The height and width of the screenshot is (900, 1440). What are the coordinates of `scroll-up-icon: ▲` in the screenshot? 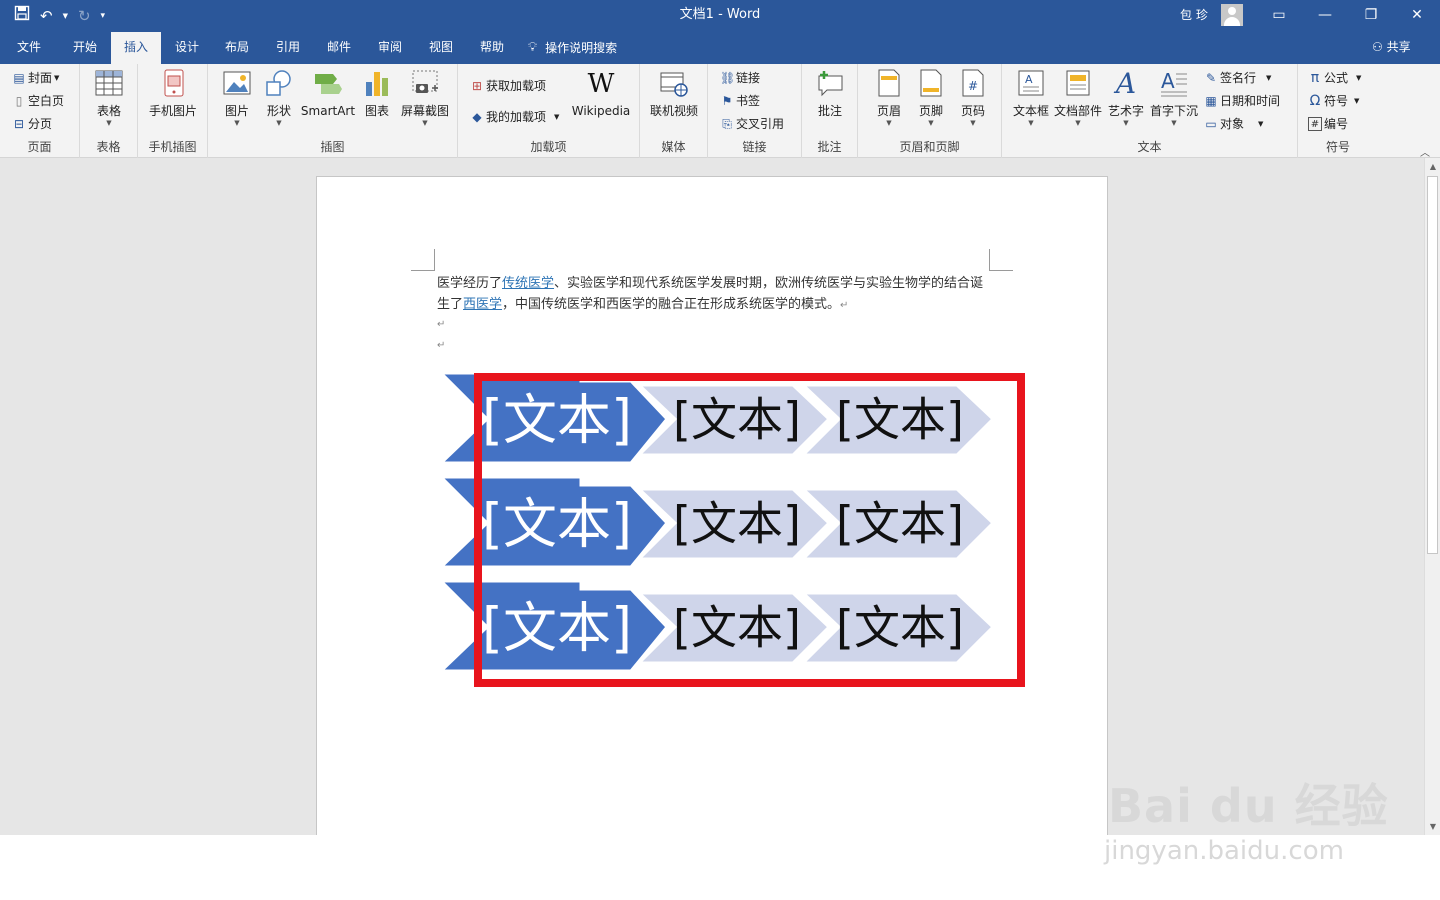 It's located at (1432, 167).